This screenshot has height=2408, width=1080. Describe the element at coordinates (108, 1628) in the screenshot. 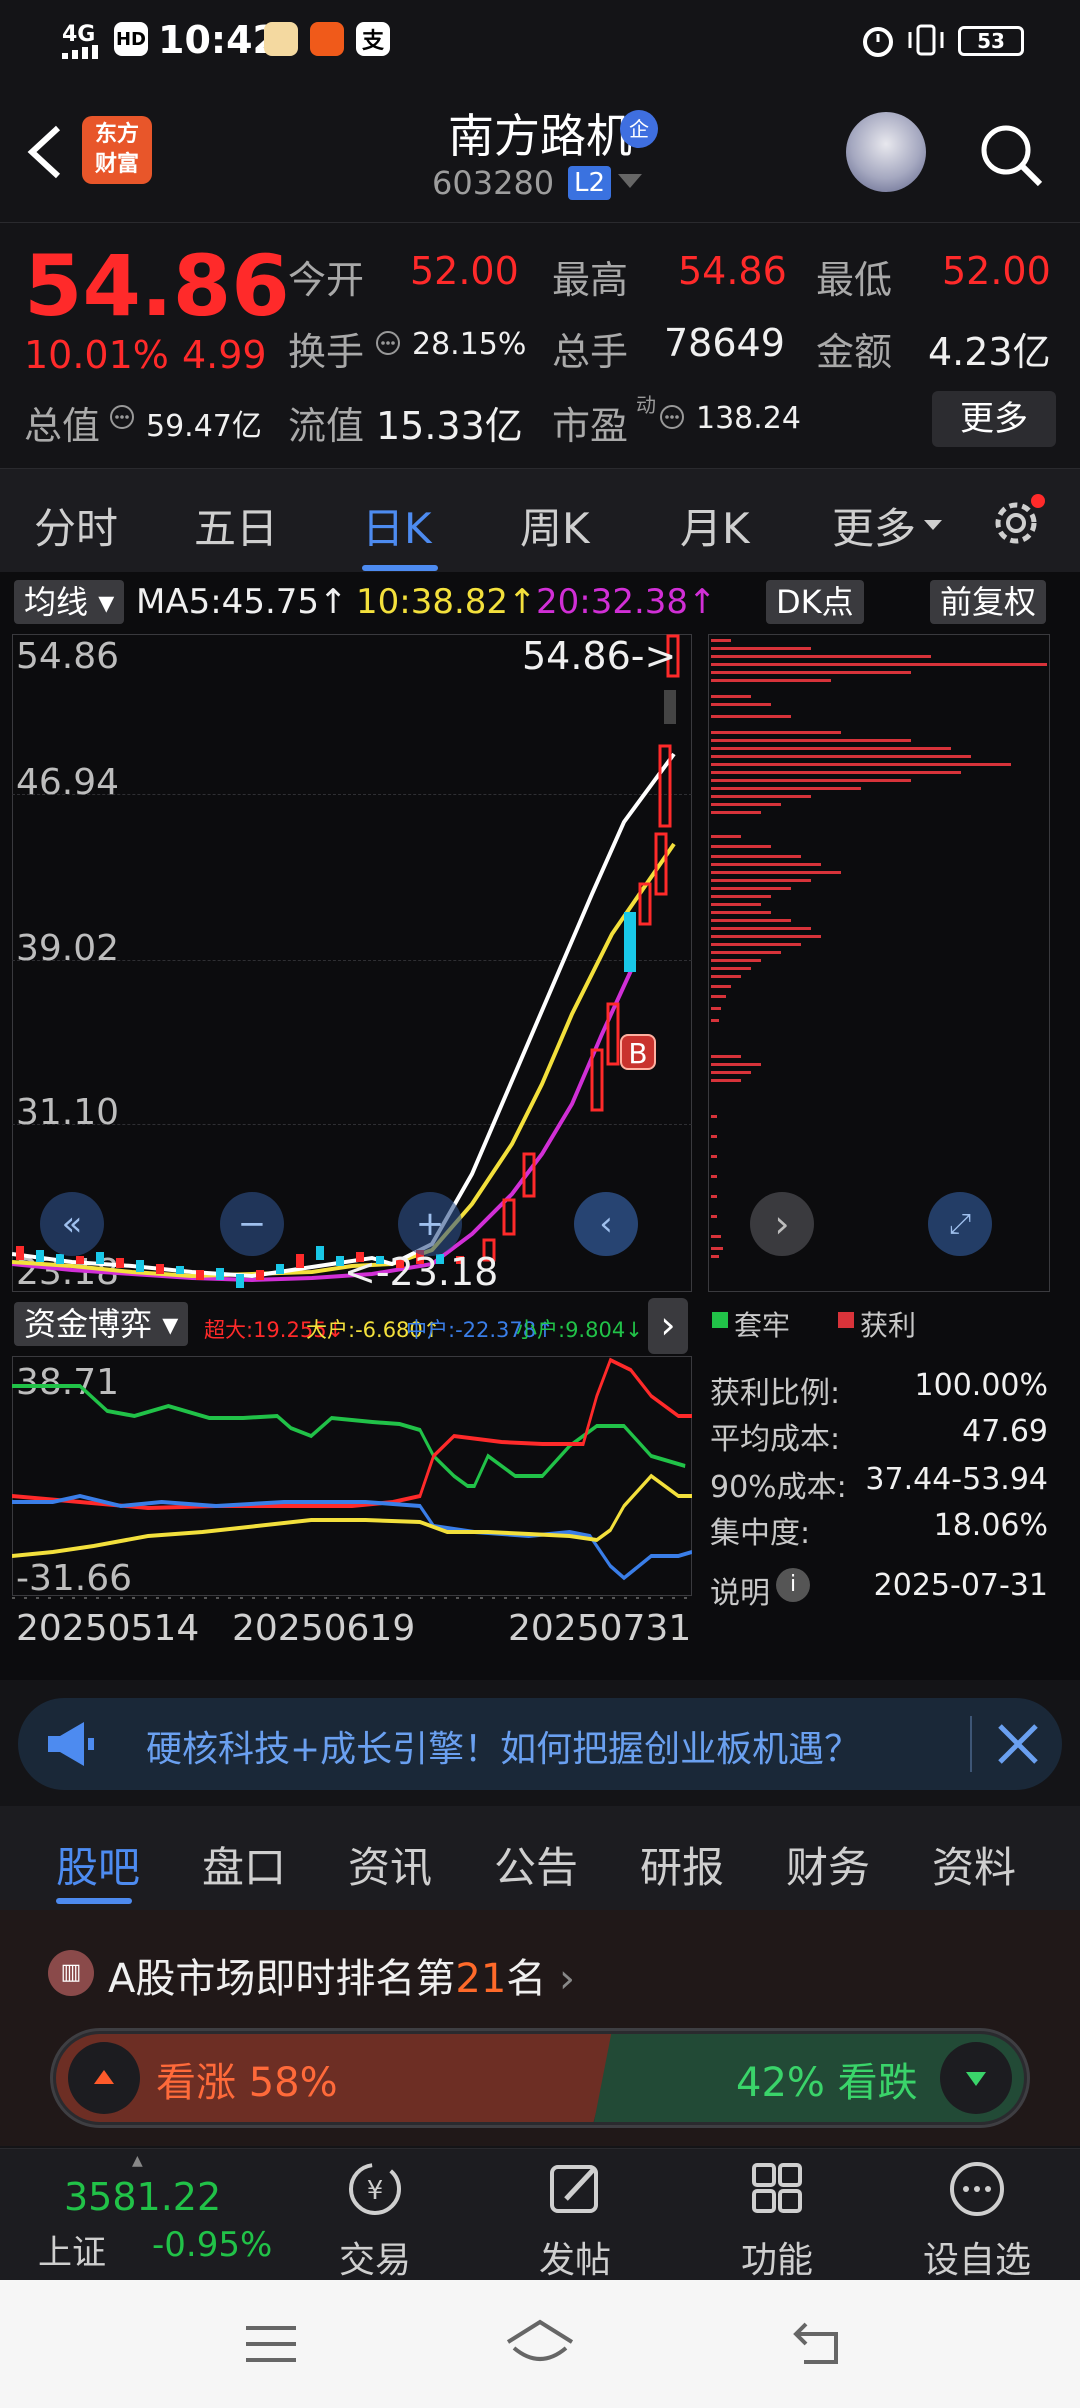

I see `date-label: 20250514` at that location.